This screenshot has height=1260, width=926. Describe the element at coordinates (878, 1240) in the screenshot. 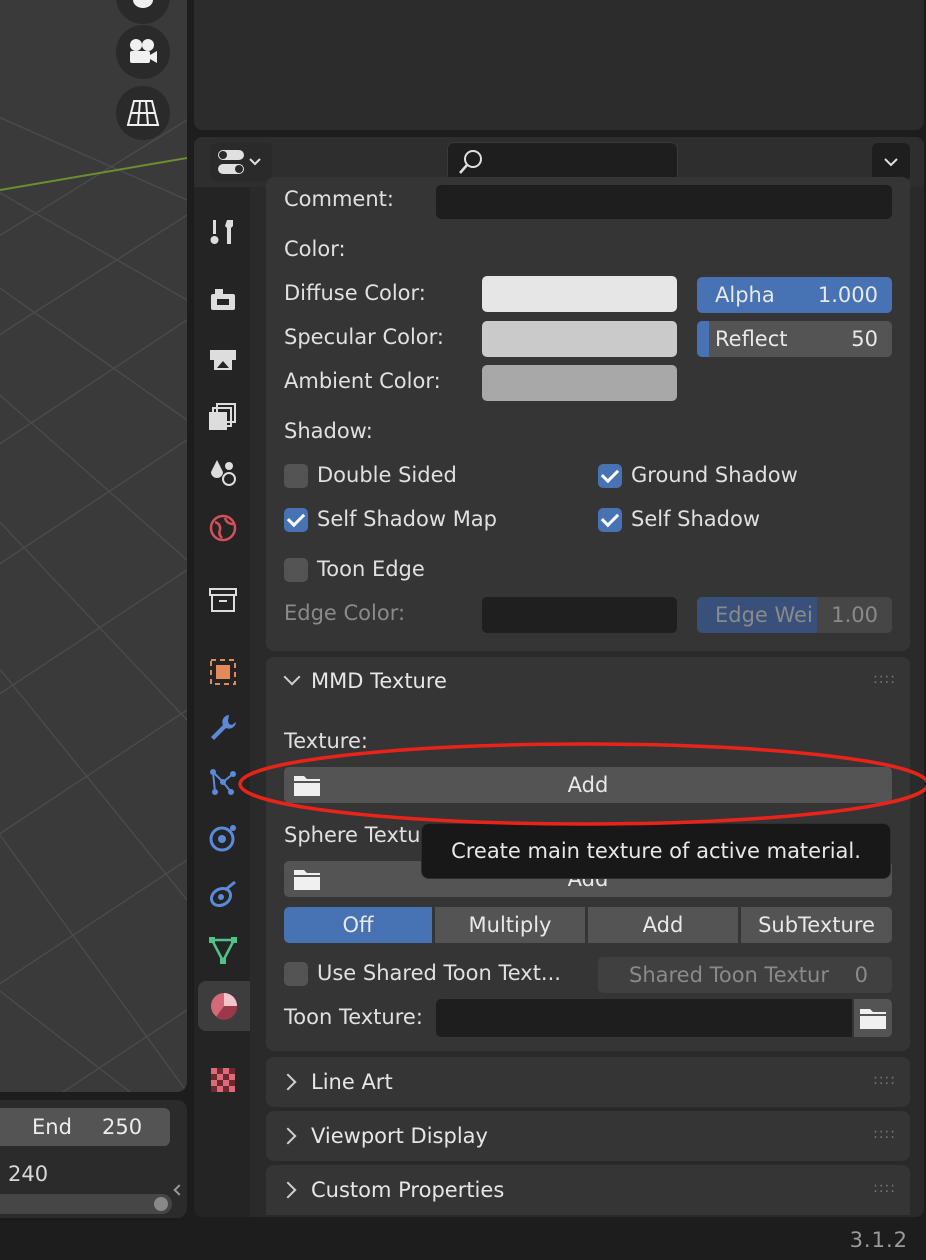

I see `version-label: 3.1.2` at that location.